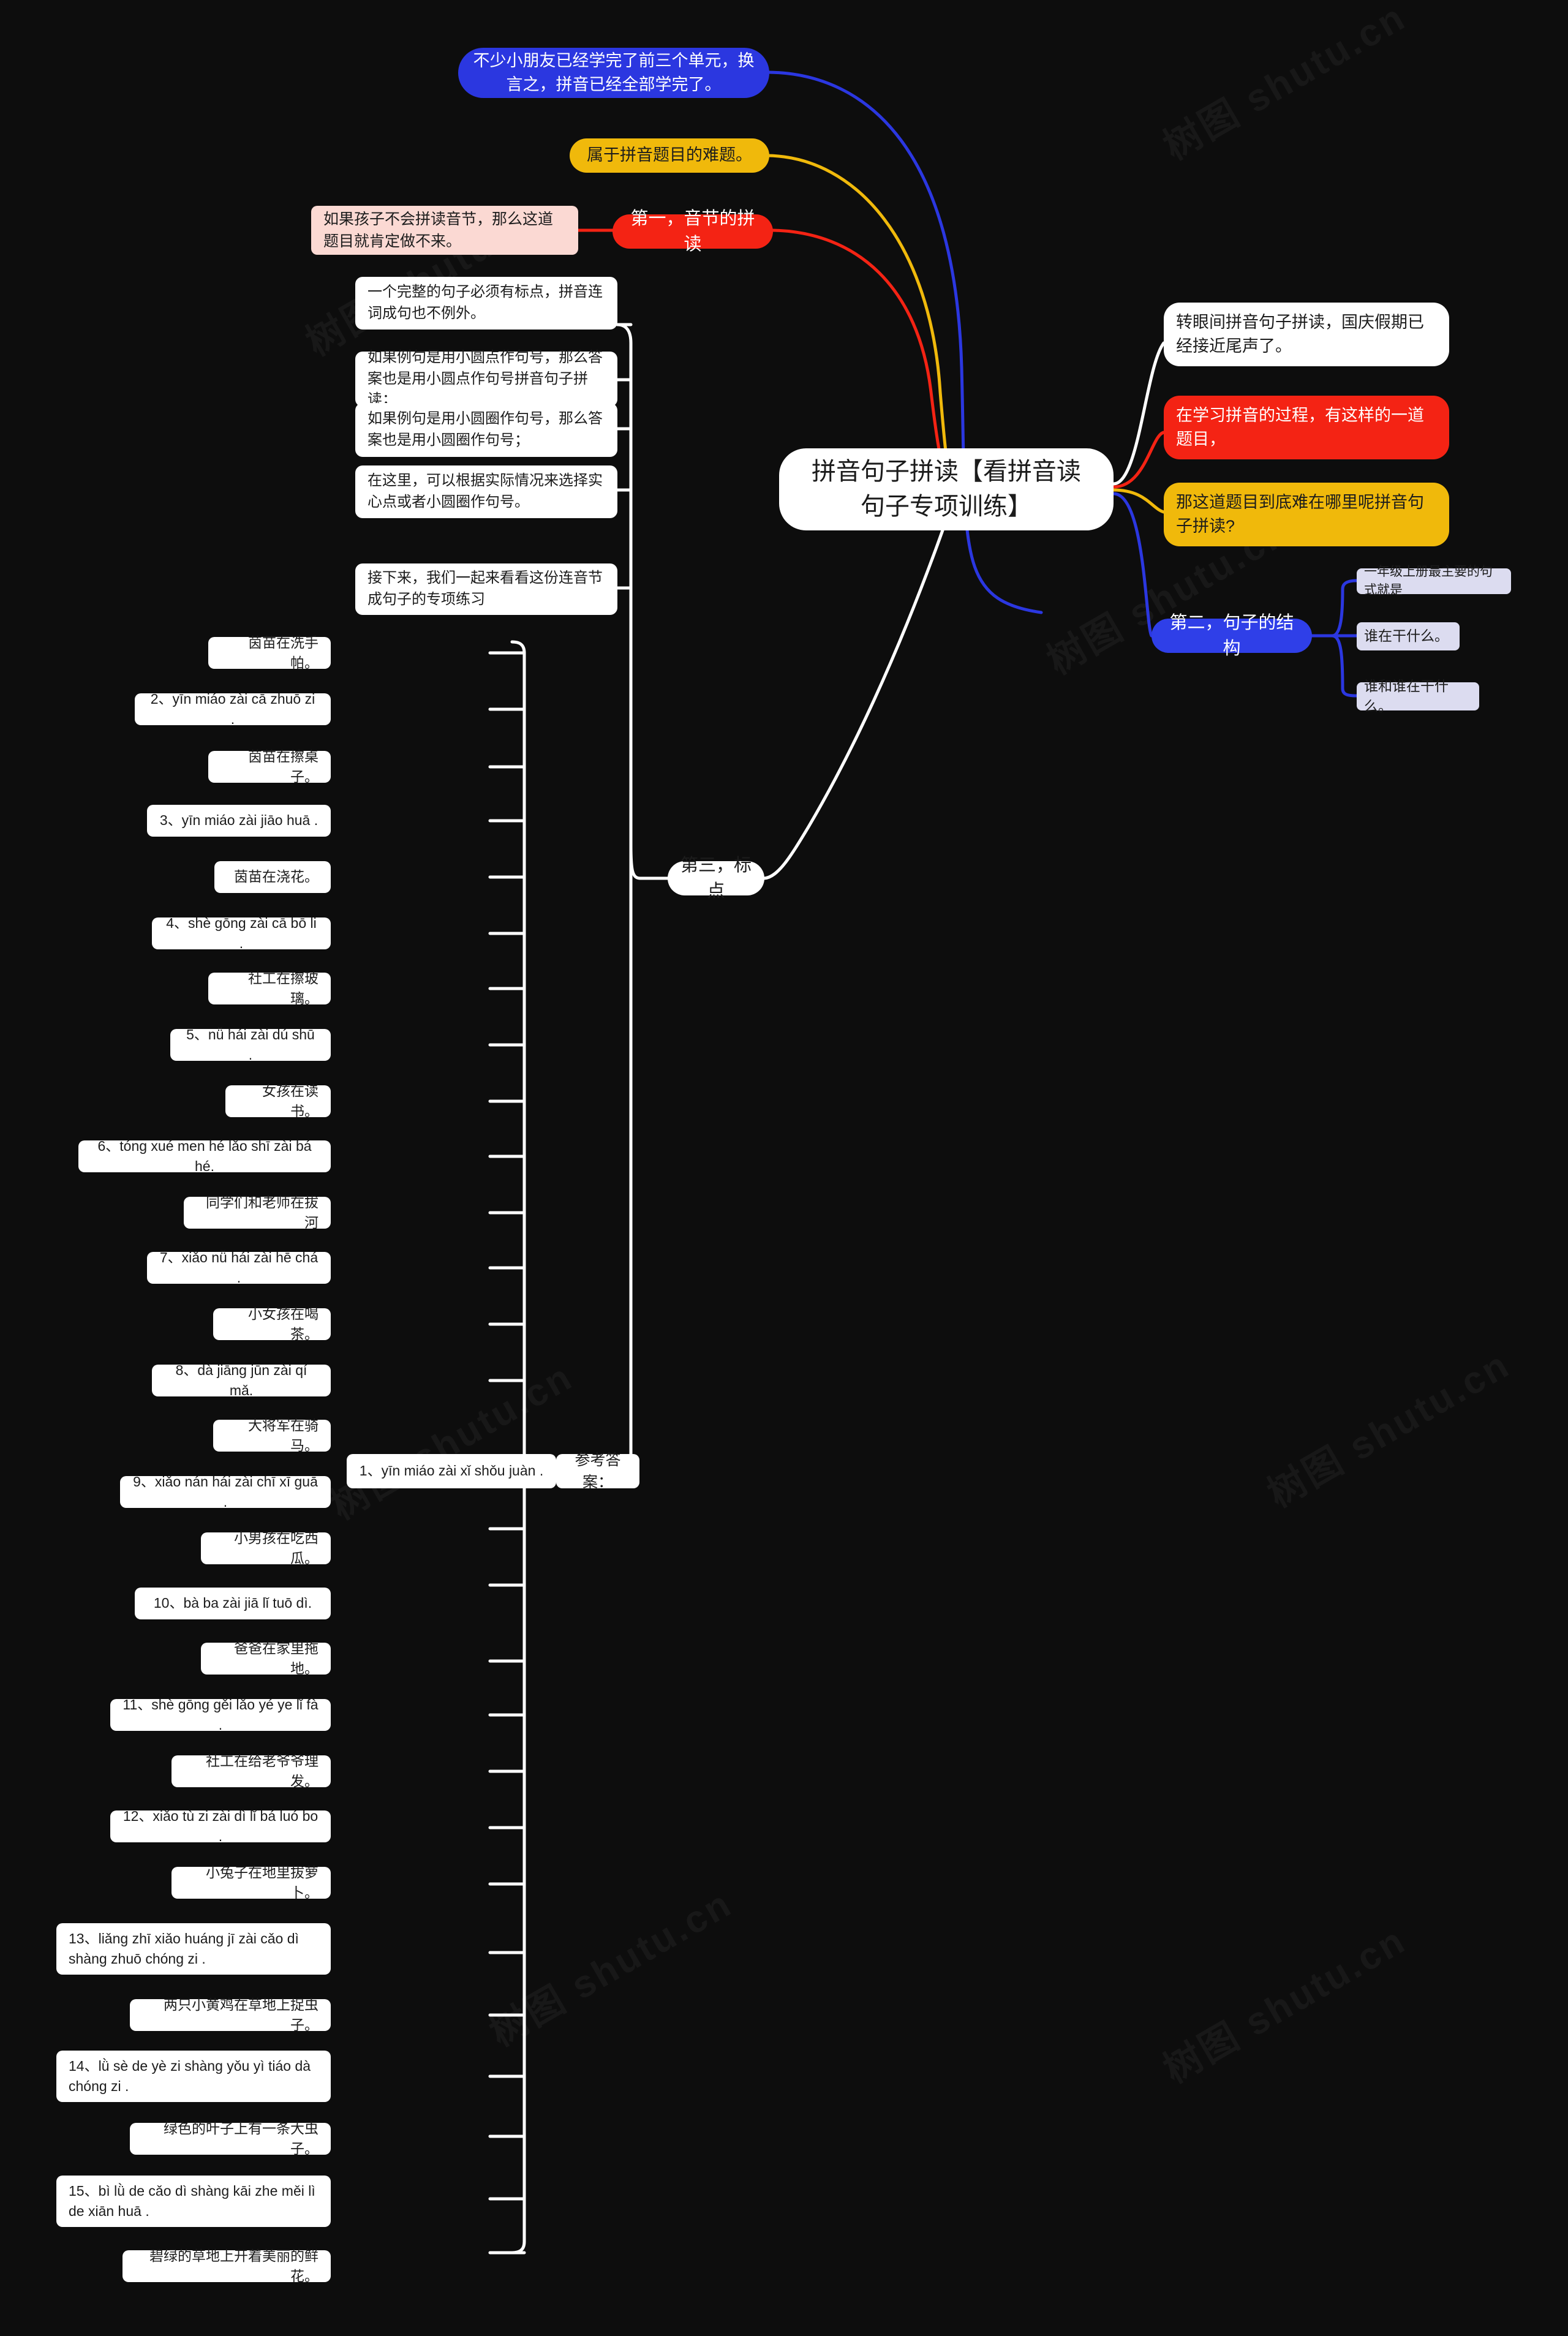  I want to click on third-child-1: 一个完整的句子必须有标点，拼音连词成句也不例外。, so click(486, 304).